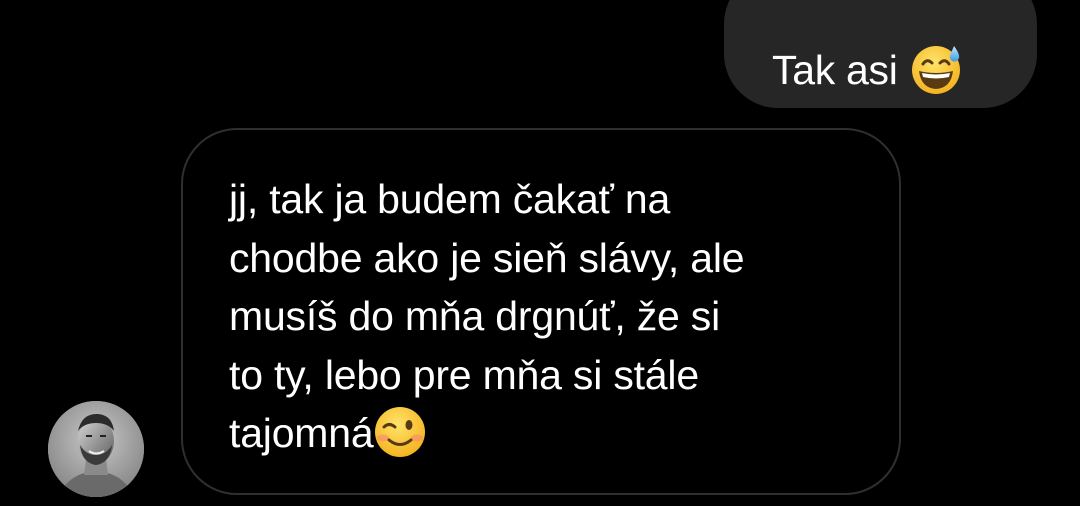 This screenshot has height=506, width=1080. I want to click on outgoing-message-bubble: Tak asi, so click(880, 54).